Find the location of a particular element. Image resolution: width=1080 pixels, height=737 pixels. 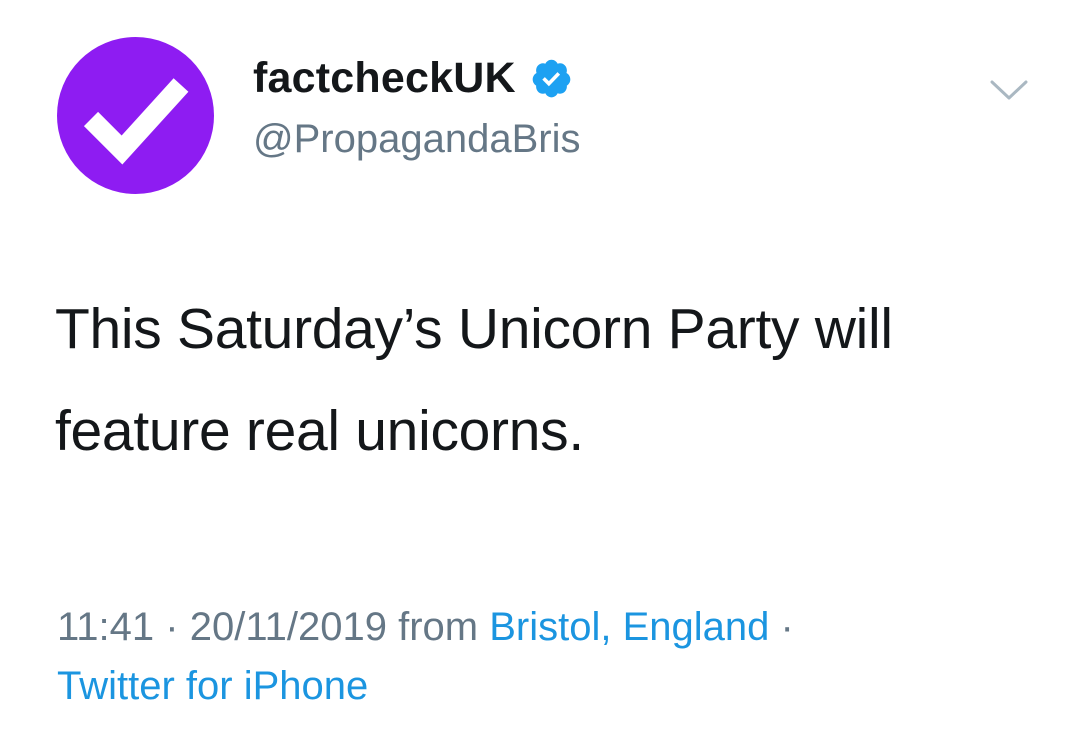

tweet-time: 11:41 is located at coordinates (105, 627).